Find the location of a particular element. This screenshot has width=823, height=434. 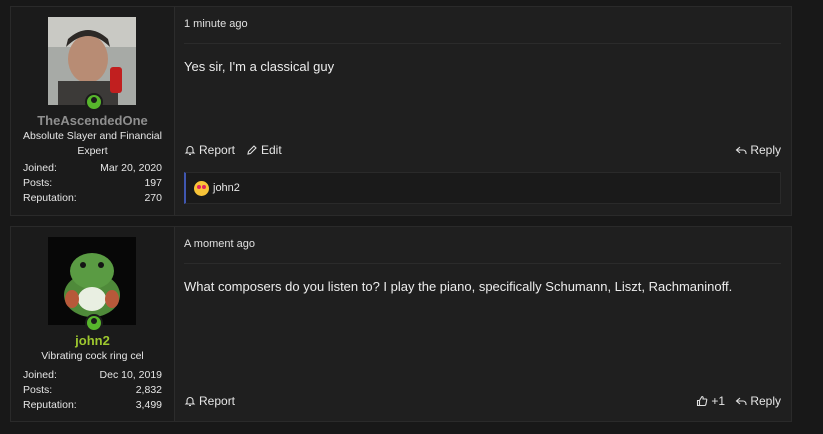

like-count: +1 is located at coordinates (718, 401).